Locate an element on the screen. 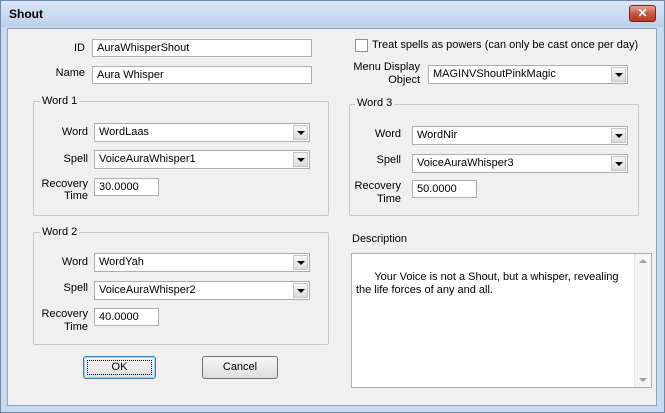 Image resolution: width=665 pixels, height=413 pixels. menu-display-select: MAGINVShoutPinkMagic is located at coordinates (528, 74).